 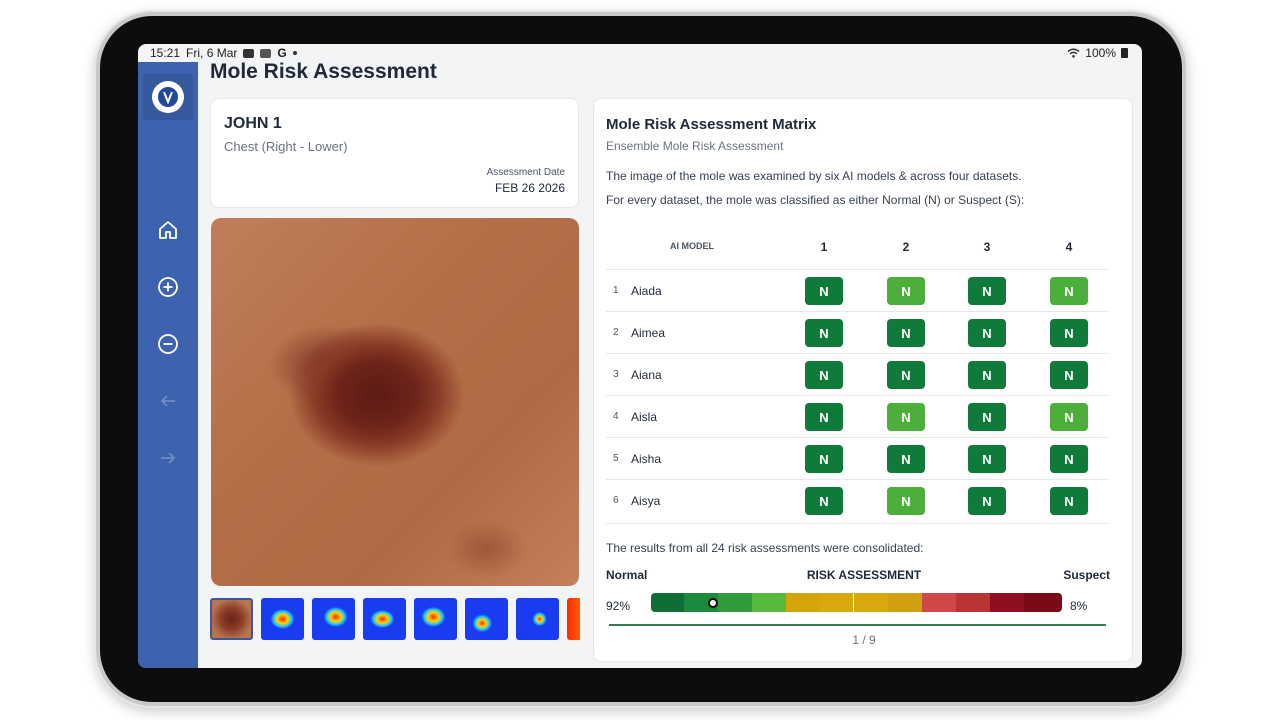 I want to click on app-logo, so click(x=168, y=97).